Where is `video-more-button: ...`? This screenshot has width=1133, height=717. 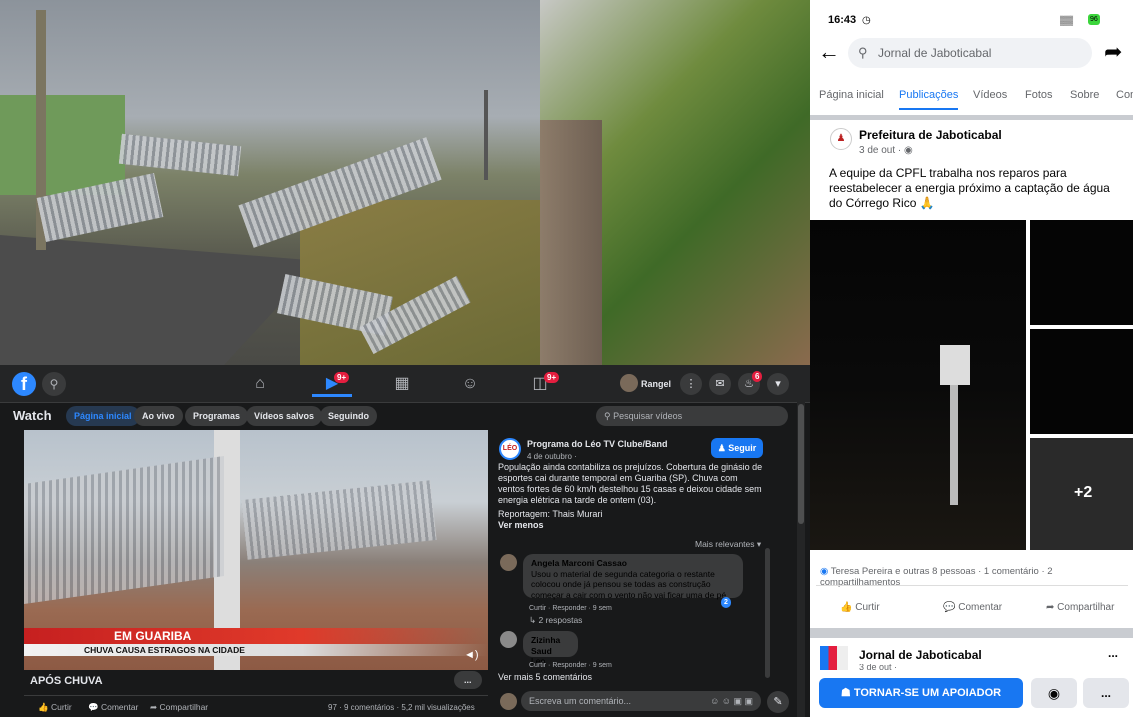
video-more-button: ... is located at coordinates (468, 680).